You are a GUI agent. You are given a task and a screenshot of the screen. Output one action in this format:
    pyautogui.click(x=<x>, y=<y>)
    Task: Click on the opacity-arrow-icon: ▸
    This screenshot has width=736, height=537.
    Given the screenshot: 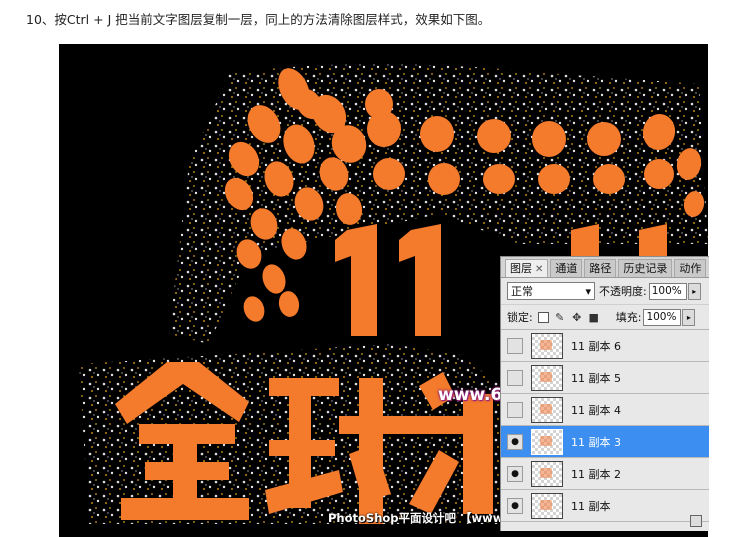 What is the action you would take?
    pyautogui.click(x=694, y=291)
    